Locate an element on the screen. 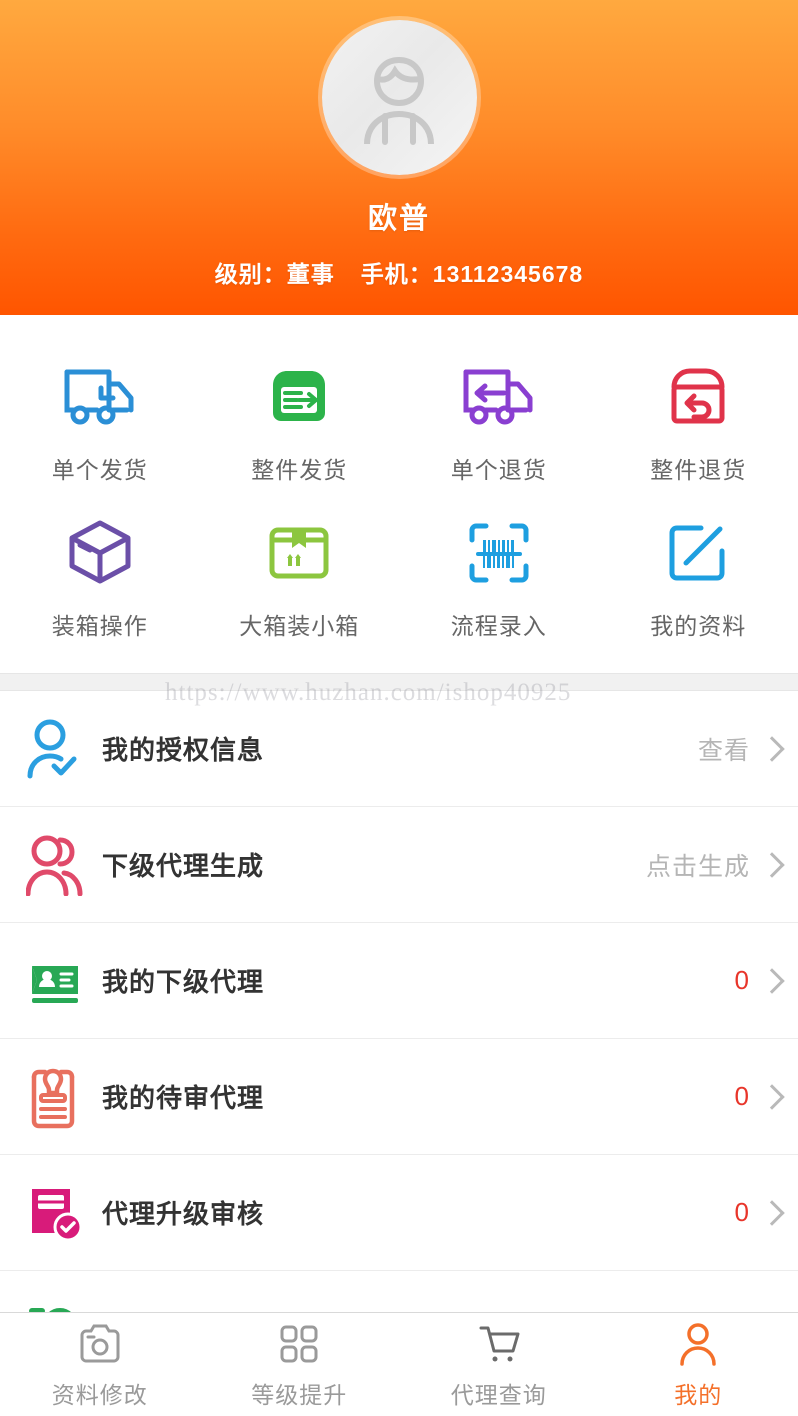  tab-label: 等级提升 is located at coordinates (299, 1394).